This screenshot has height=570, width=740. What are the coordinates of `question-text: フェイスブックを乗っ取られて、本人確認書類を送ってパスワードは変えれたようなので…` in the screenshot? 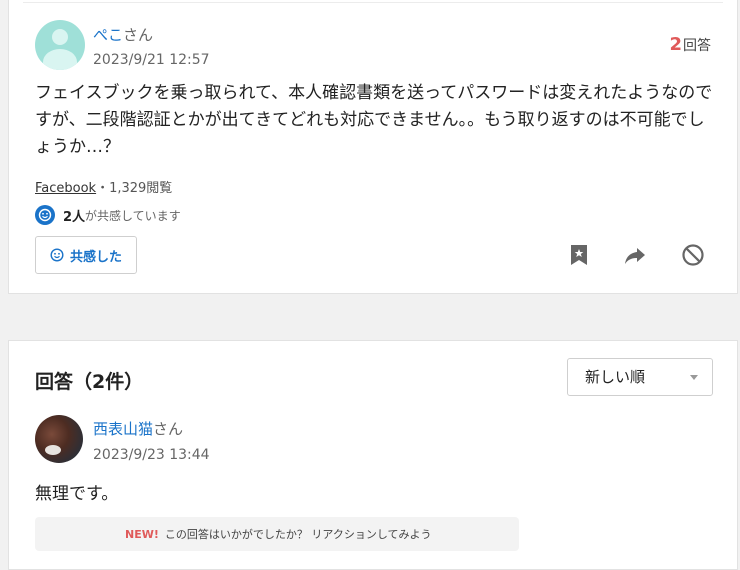 It's located at (374, 120).